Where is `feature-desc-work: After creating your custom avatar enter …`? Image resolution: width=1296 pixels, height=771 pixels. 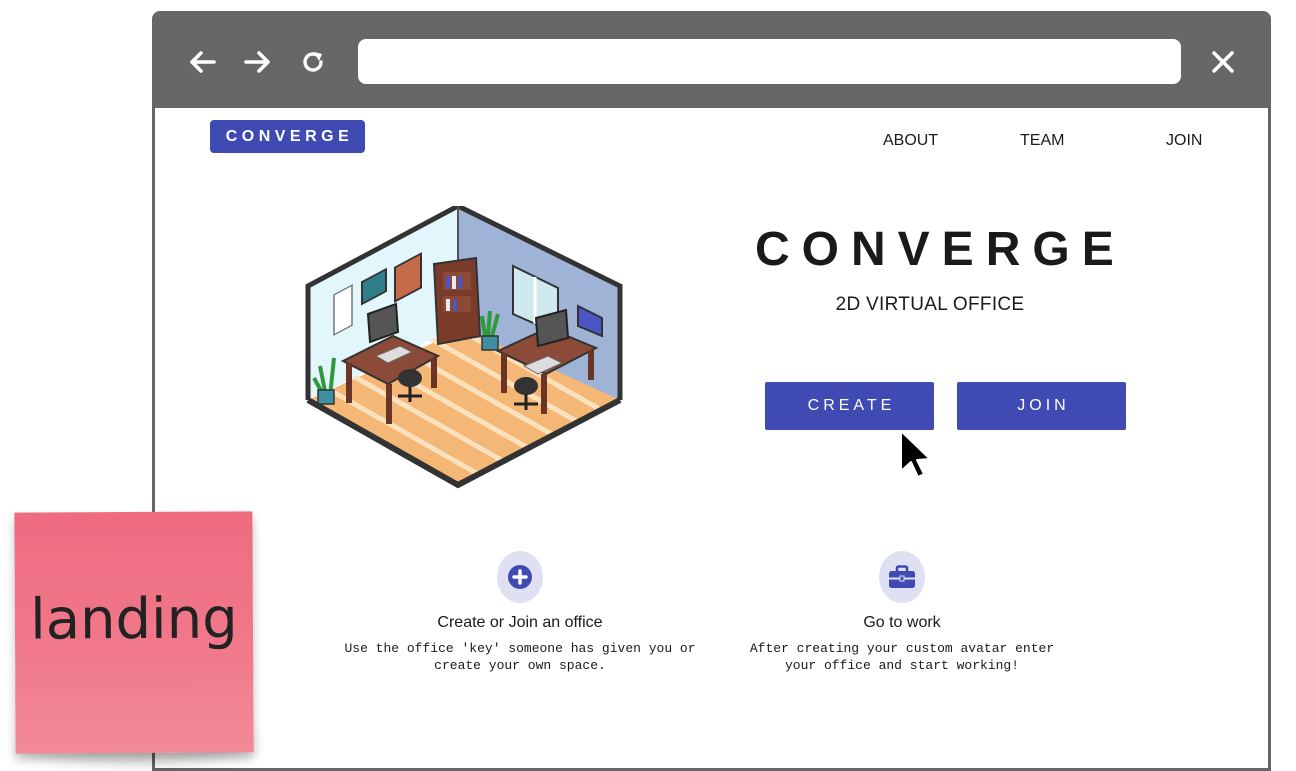 feature-desc-work: After creating your custom avatar enter … is located at coordinates (902, 657).